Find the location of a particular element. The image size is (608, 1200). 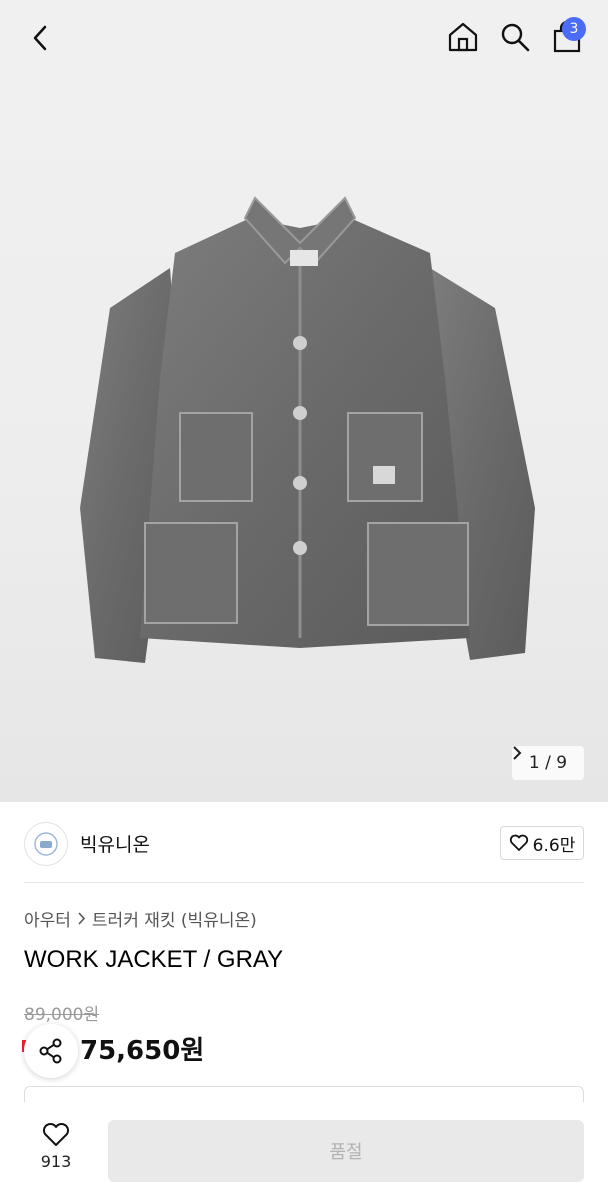

brand-name: 빅유니온 is located at coordinates (115, 843).